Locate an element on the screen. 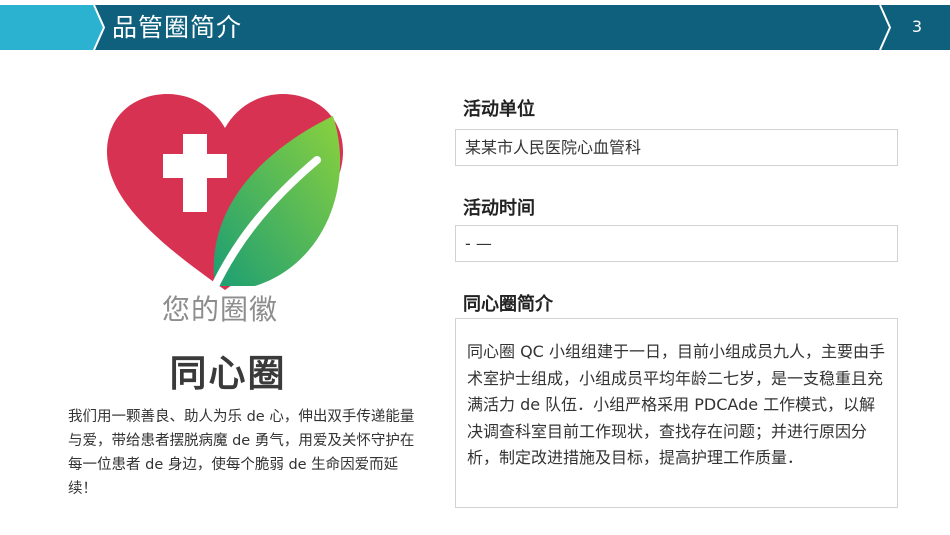 Image resolution: width=950 pixels, height=535 pixels. unit-label: 活动单位 is located at coordinates (499, 109).